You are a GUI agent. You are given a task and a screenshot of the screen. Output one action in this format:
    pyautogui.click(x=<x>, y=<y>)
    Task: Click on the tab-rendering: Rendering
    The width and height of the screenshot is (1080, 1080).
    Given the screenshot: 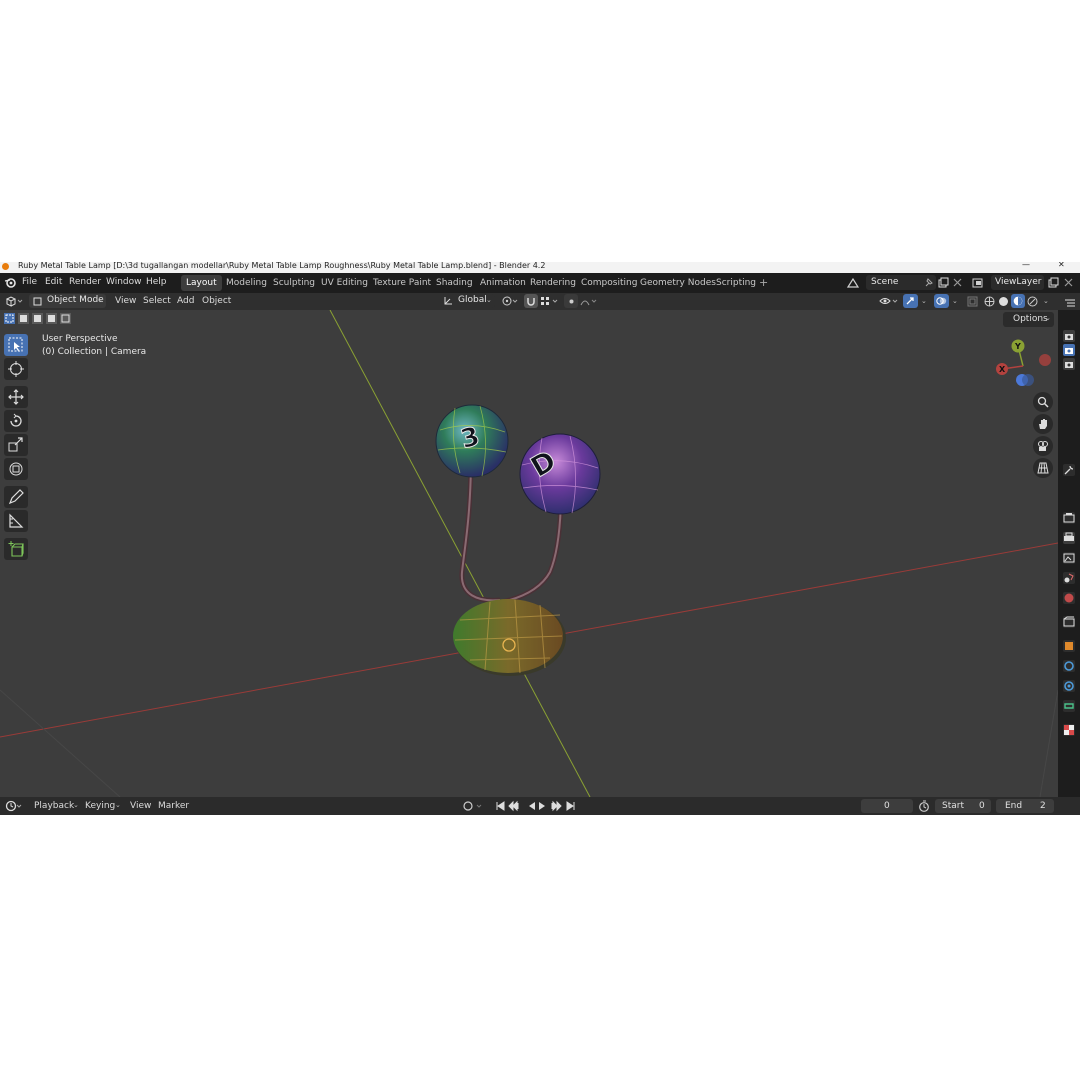 What is the action you would take?
    pyautogui.click(x=553, y=283)
    